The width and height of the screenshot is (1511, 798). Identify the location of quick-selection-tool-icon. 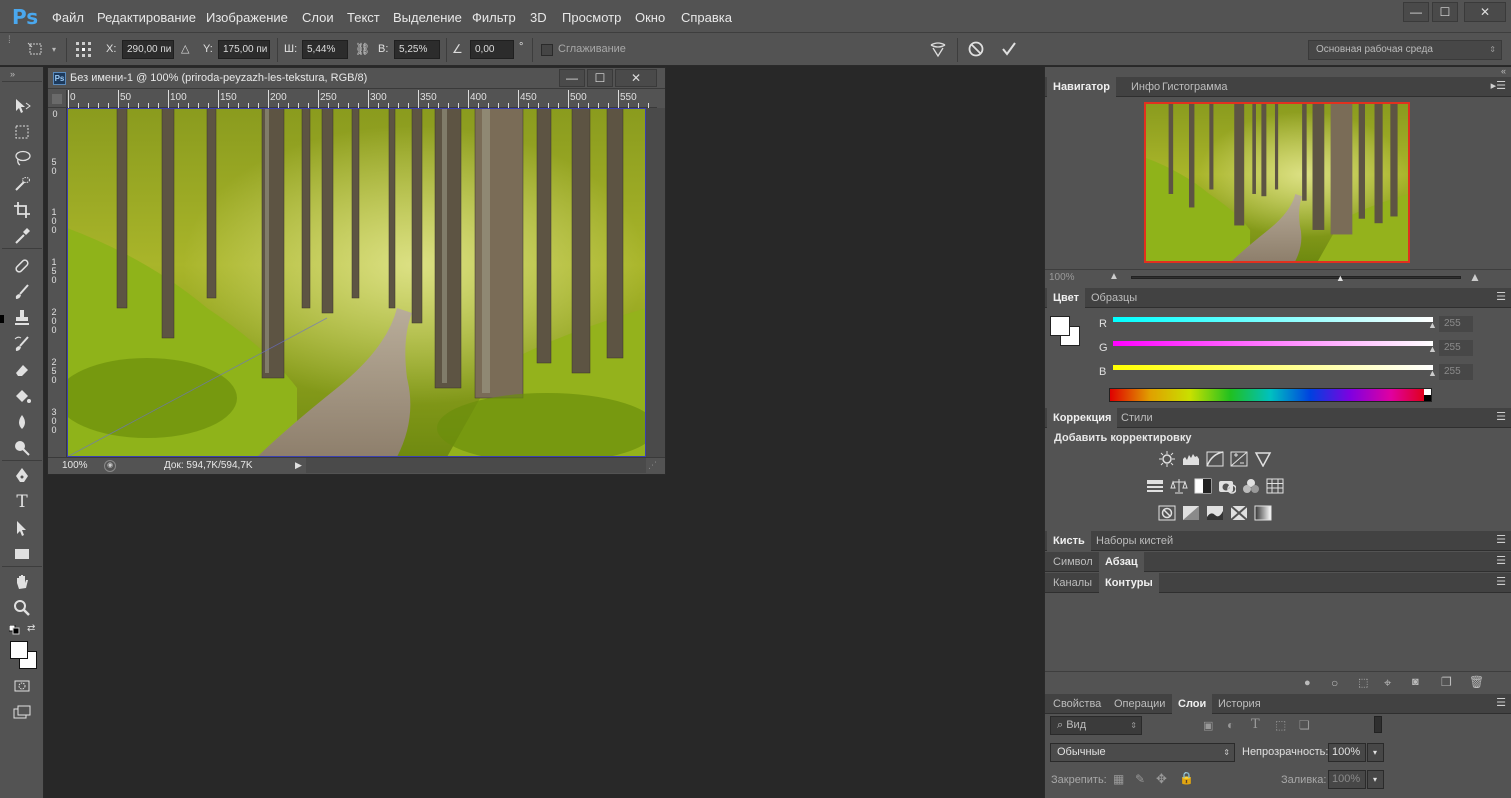
(22, 184).